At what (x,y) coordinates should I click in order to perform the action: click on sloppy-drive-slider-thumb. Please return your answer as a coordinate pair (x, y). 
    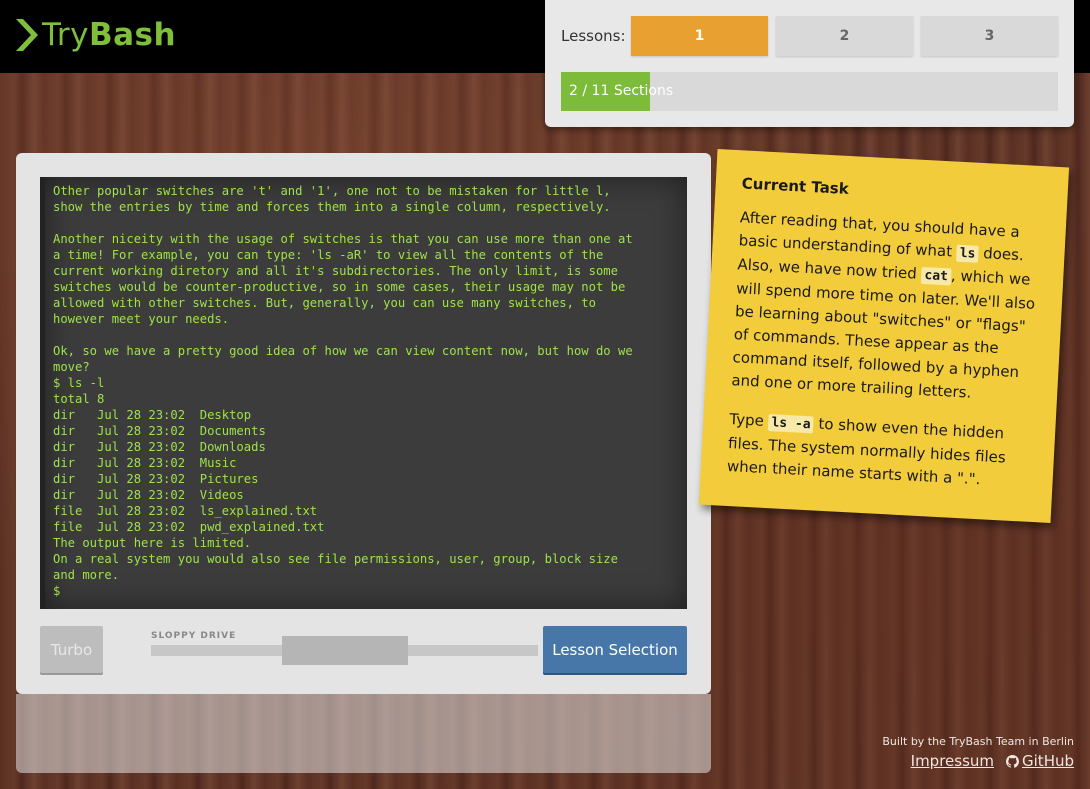
    Looking at the image, I should click on (345, 650).